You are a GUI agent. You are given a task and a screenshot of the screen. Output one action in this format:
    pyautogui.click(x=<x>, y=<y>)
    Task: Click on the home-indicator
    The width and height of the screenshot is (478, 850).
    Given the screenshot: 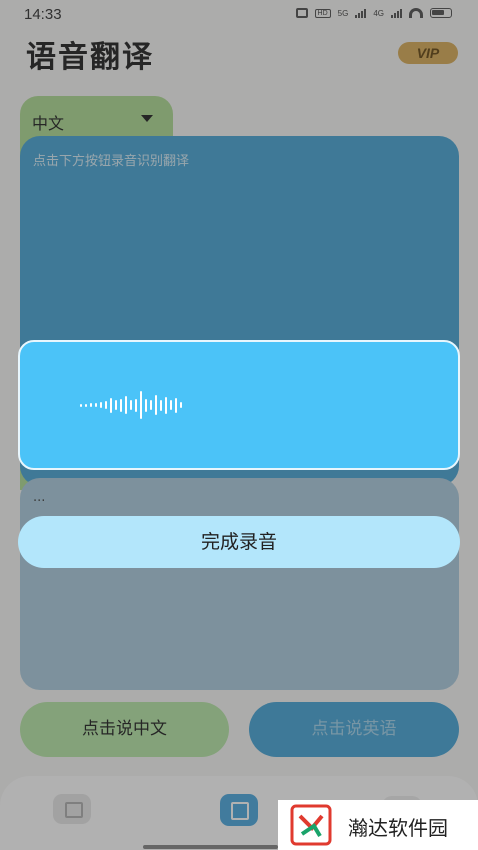 What is the action you would take?
    pyautogui.click(x=210, y=847)
    